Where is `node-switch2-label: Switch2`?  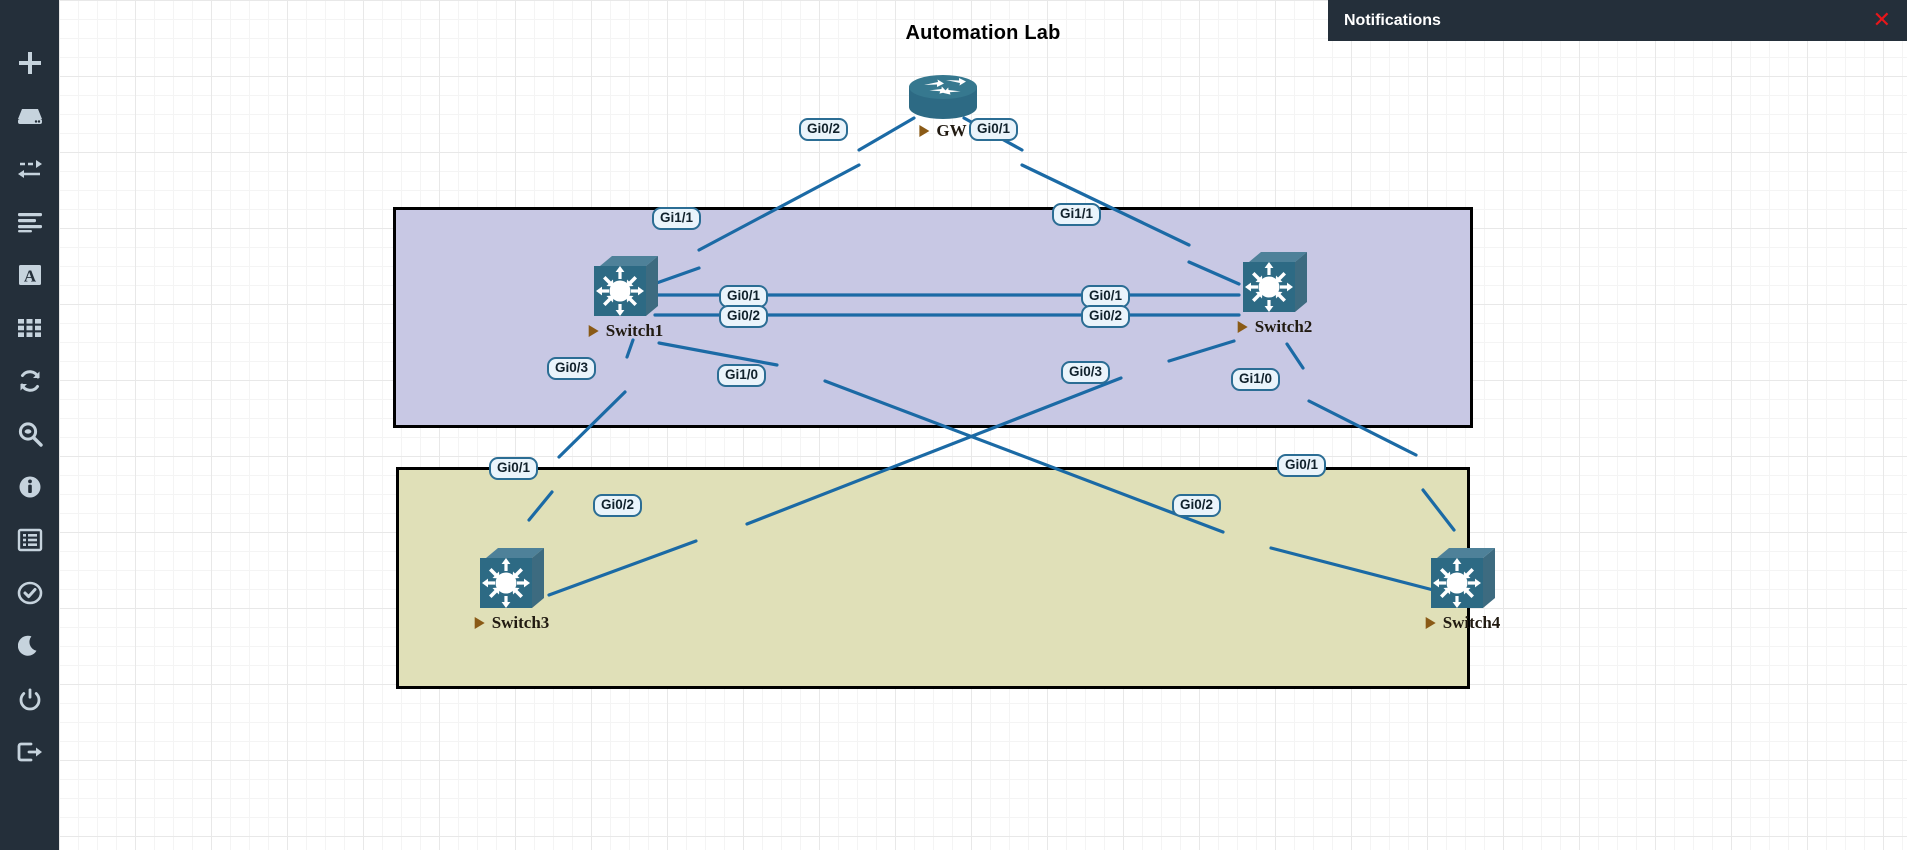 node-switch2-label: Switch2 is located at coordinates (1274, 327).